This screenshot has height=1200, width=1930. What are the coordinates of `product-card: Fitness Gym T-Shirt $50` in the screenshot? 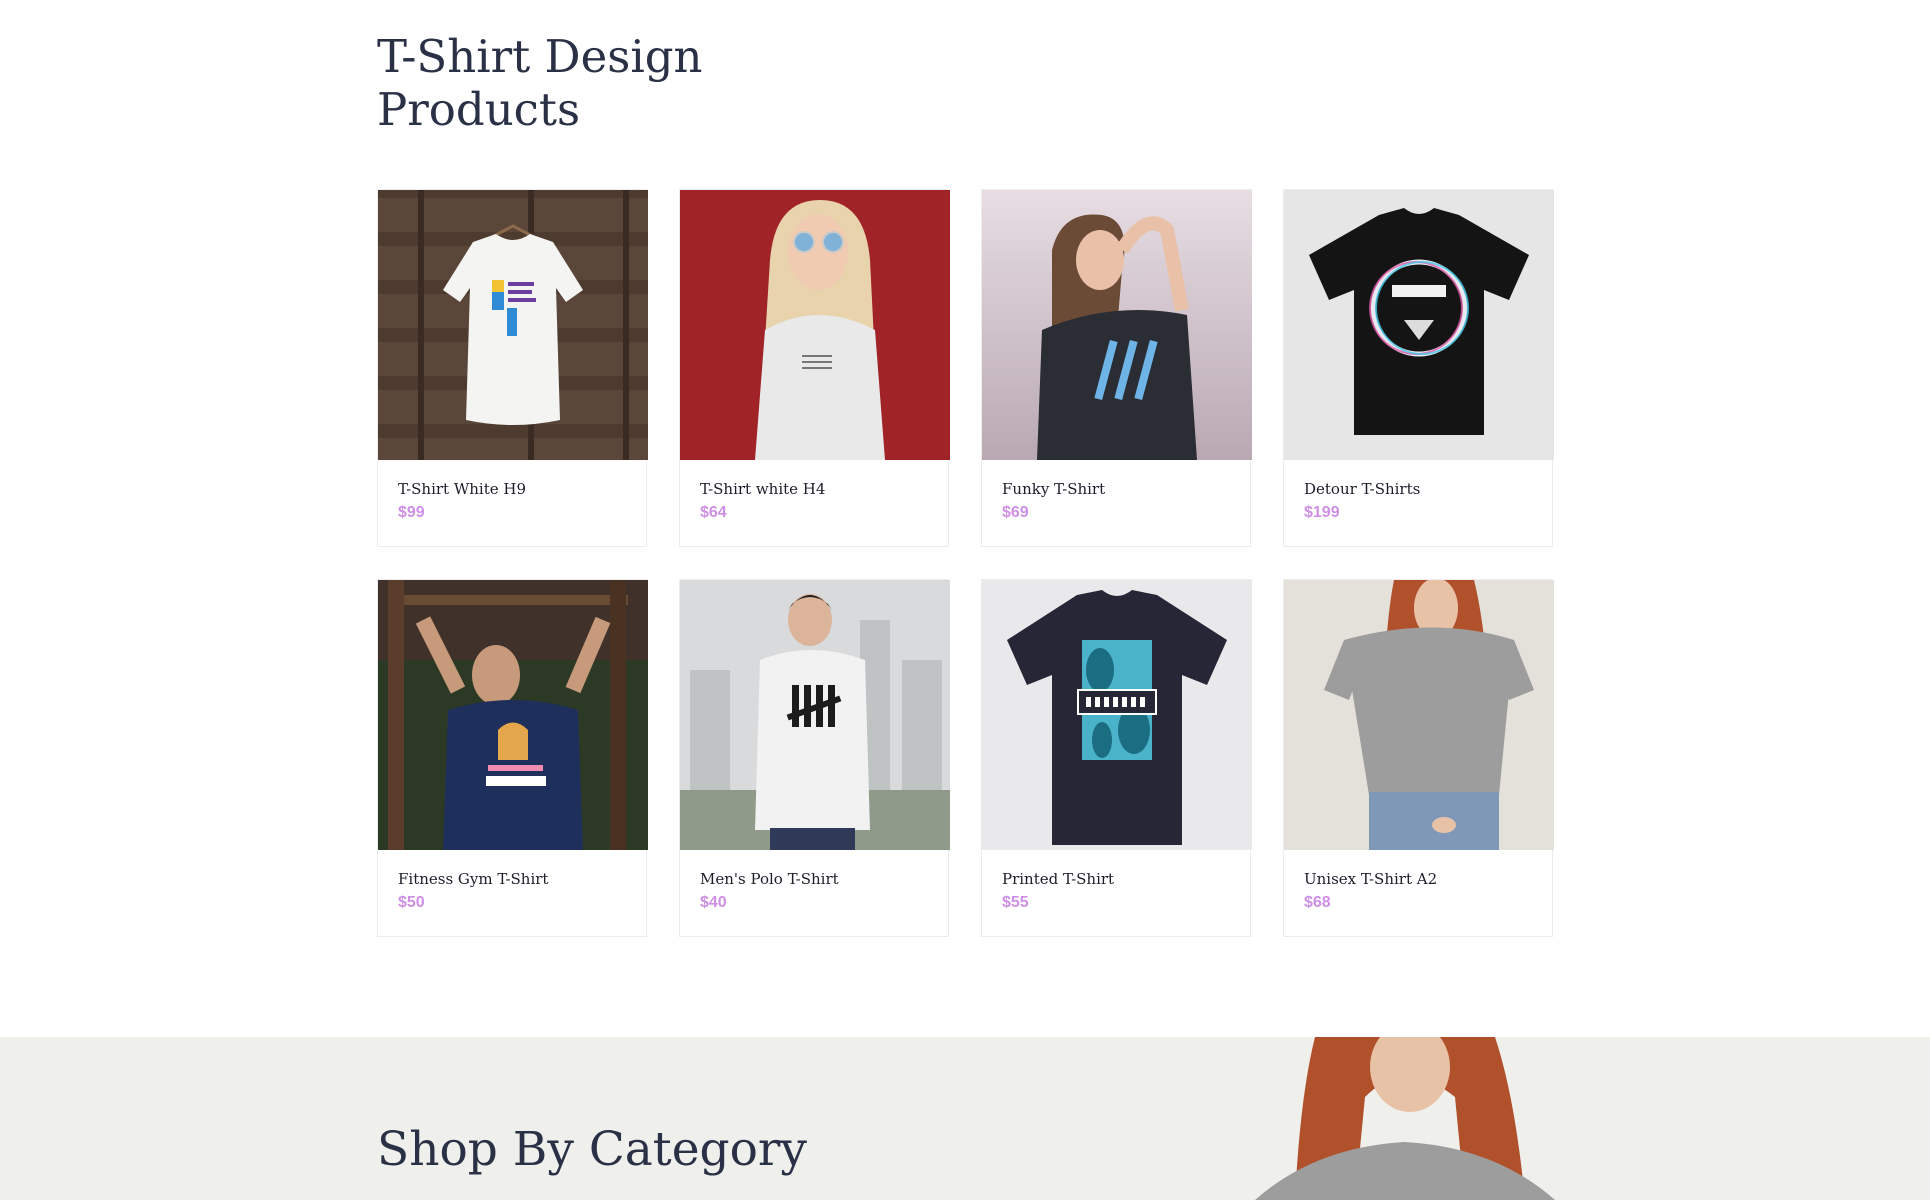 It's located at (512, 758).